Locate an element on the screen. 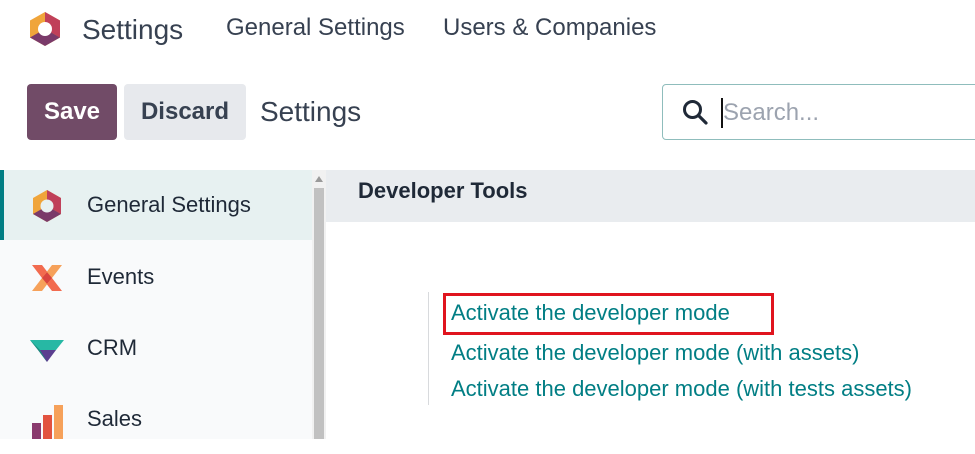 This screenshot has height=454, width=975. discard-button: Discard is located at coordinates (185, 112).